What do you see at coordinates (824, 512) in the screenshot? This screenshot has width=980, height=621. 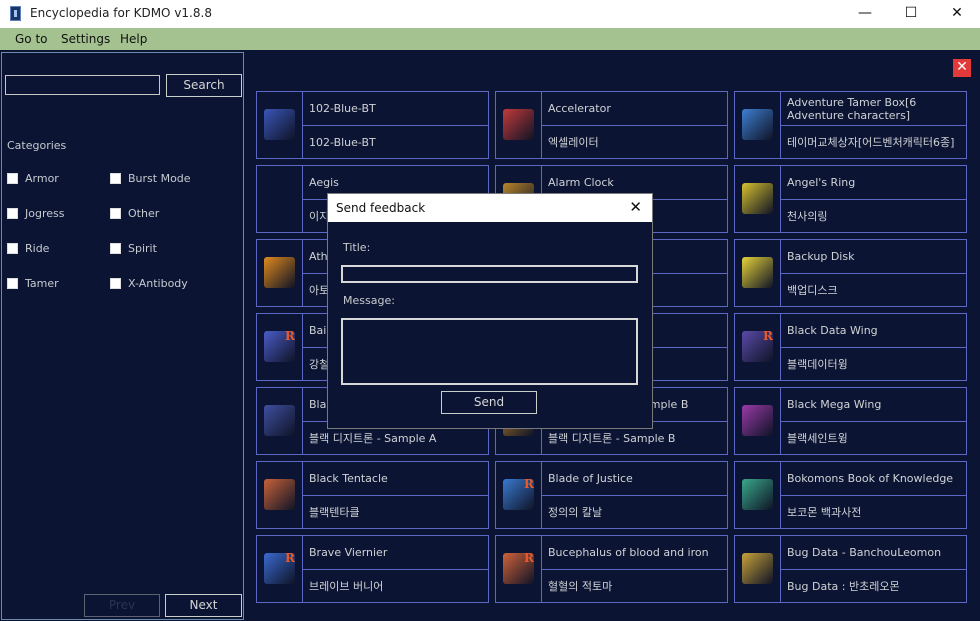 I see `item-korean-name: 보코몬 백과사전` at bounding box center [824, 512].